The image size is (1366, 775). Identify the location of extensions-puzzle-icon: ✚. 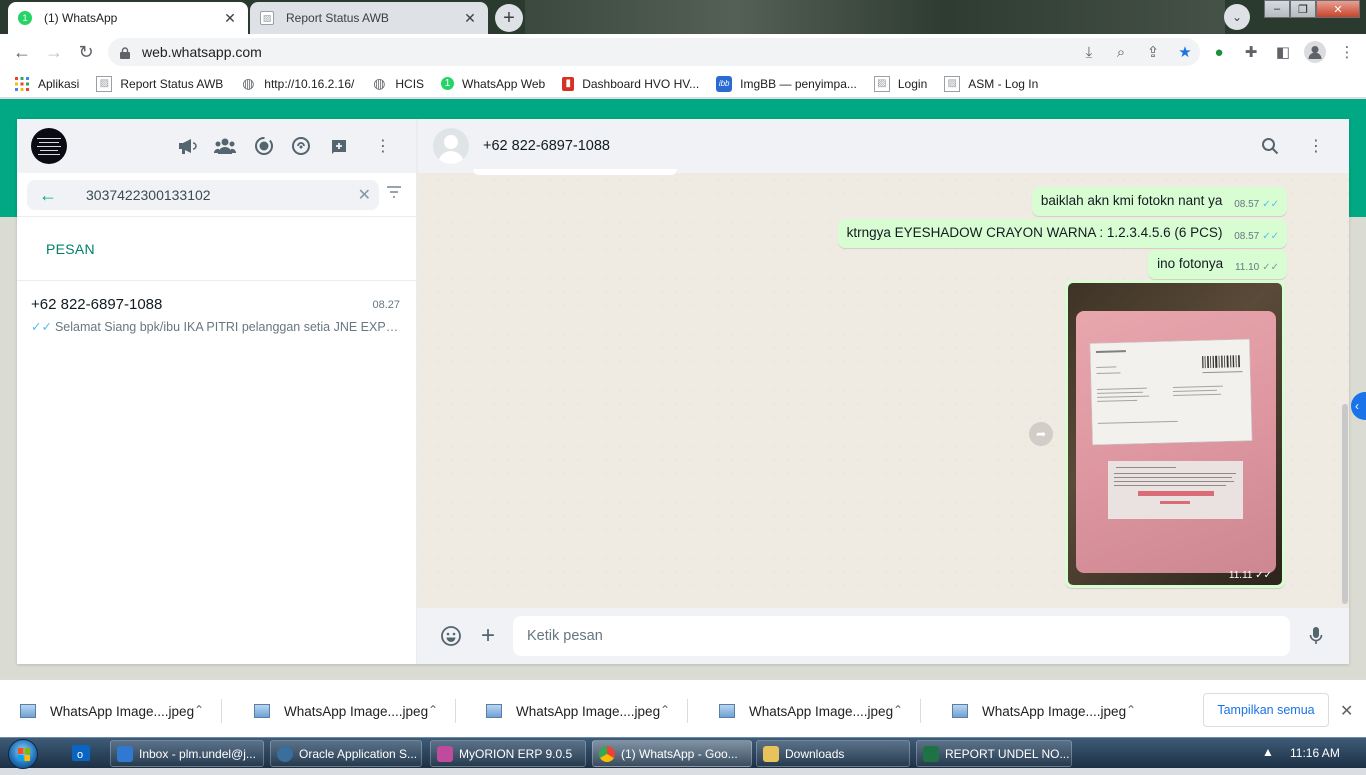
(1251, 52).